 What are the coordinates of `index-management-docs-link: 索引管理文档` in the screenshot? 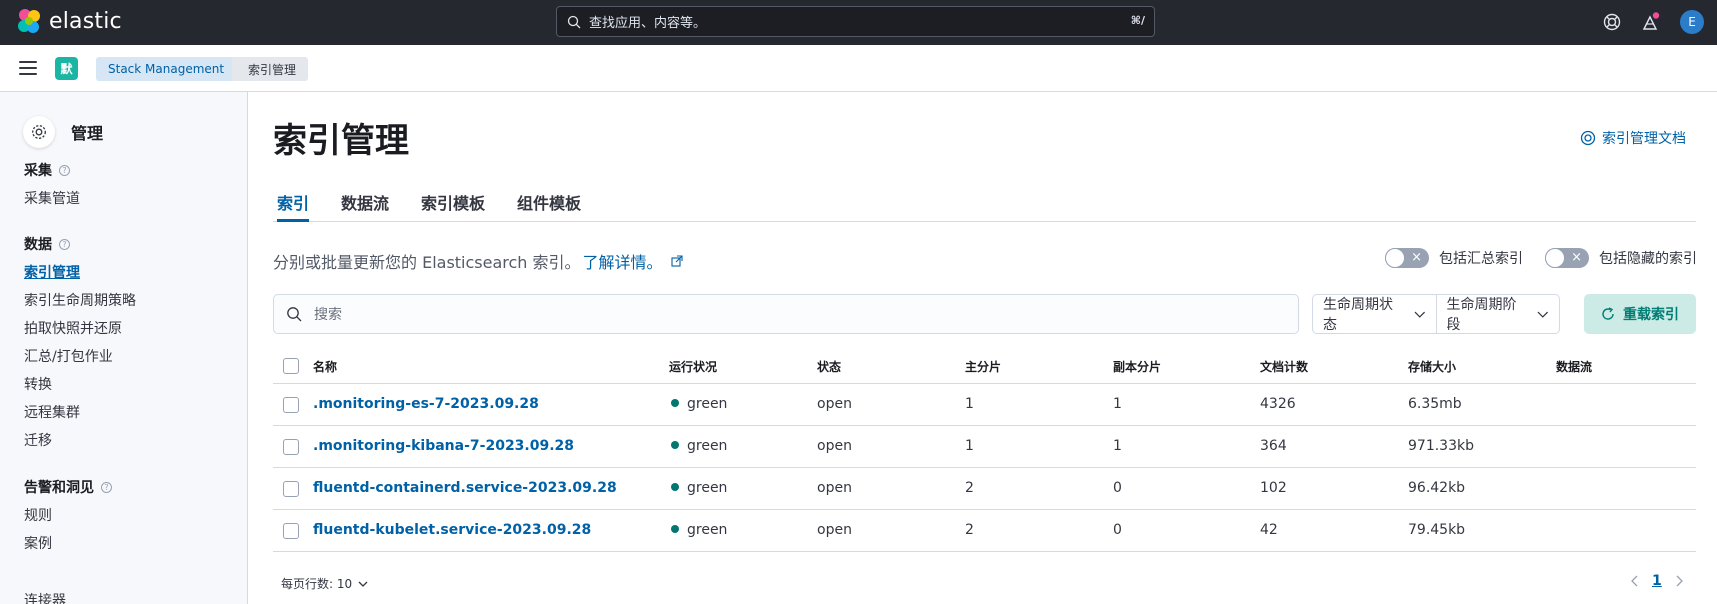 It's located at (1633, 138).